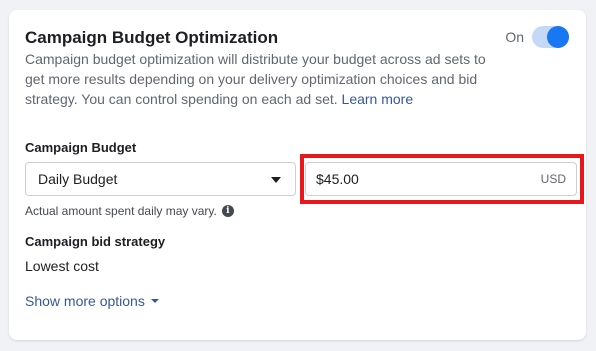 This screenshot has width=596, height=351. What do you see at coordinates (121, 211) in the screenshot?
I see `budget-hint-text: Actual amount spent daily may vary.` at bounding box center [121, 211].